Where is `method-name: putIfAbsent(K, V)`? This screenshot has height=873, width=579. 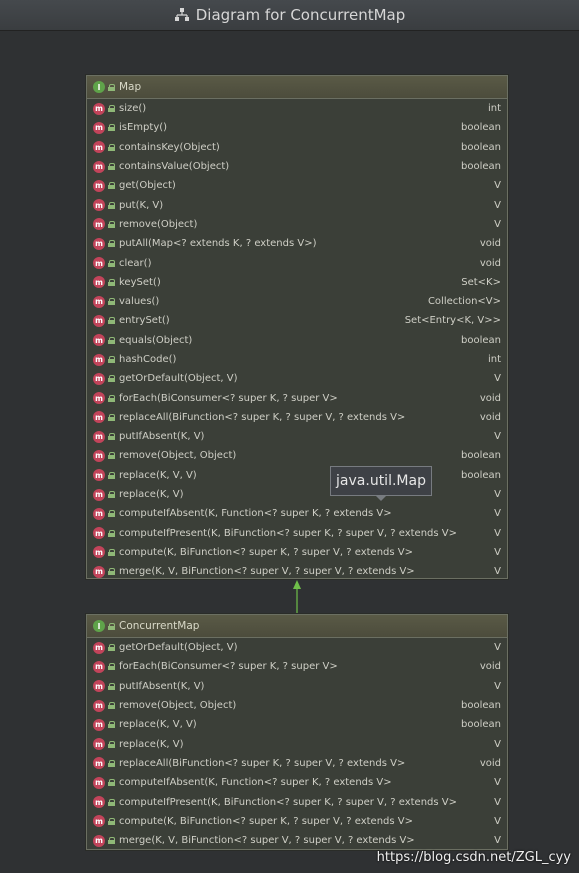
method-name: putIfAbsent(K, V) is located at coordinates (162, 437).